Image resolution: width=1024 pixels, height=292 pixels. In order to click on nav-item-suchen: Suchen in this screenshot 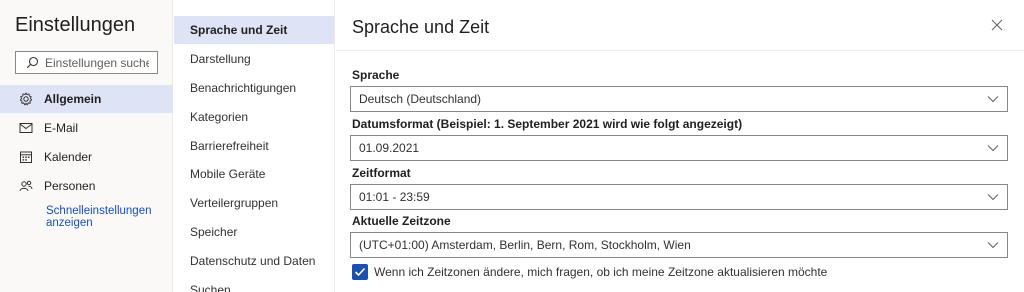, I will do `click(254, 284)`.